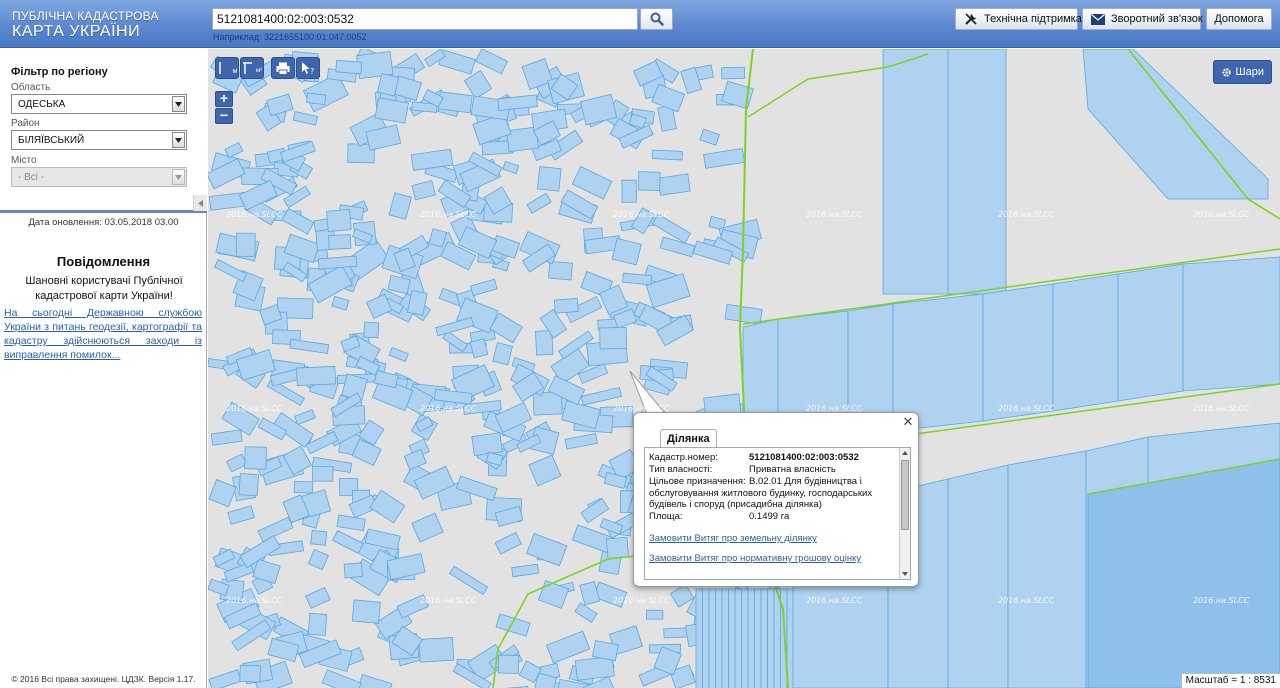 The width and height of the screenshot is (1280, 688). I want to click on print-button, so click(283, 68).